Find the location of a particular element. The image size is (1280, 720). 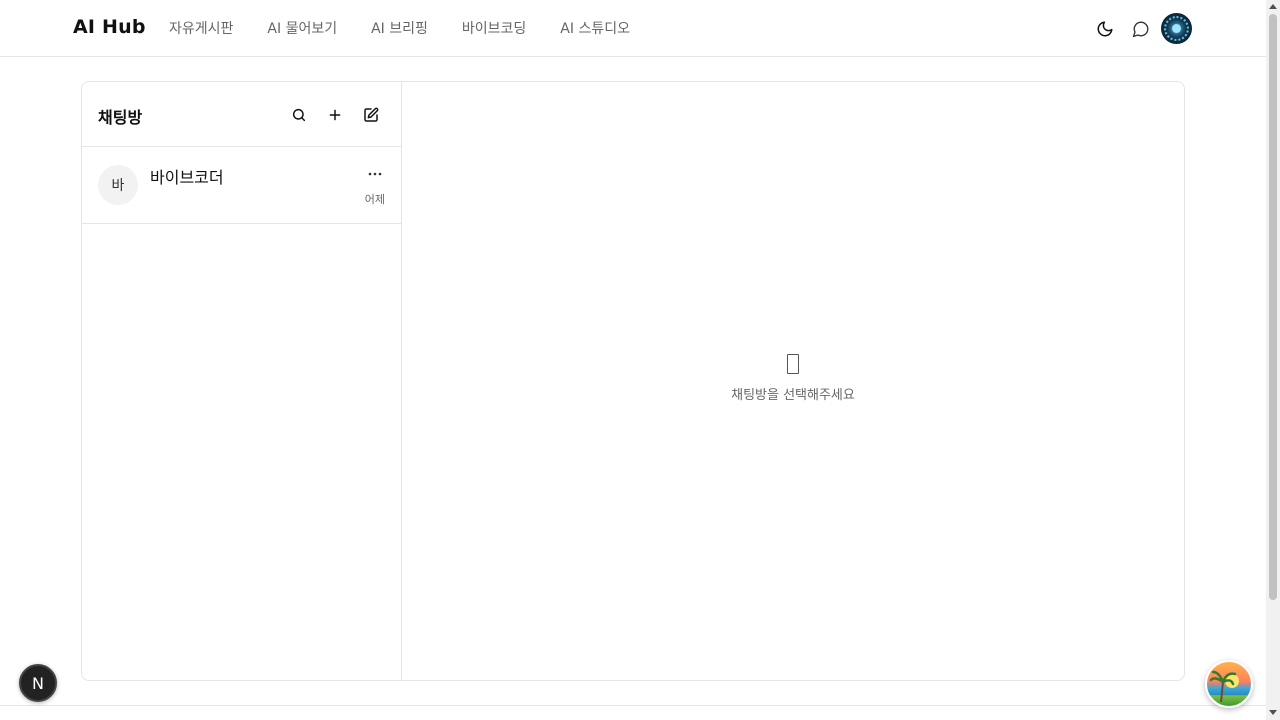

nav-item-free-board: 자유게시판 is located at coordinates (201, 28).